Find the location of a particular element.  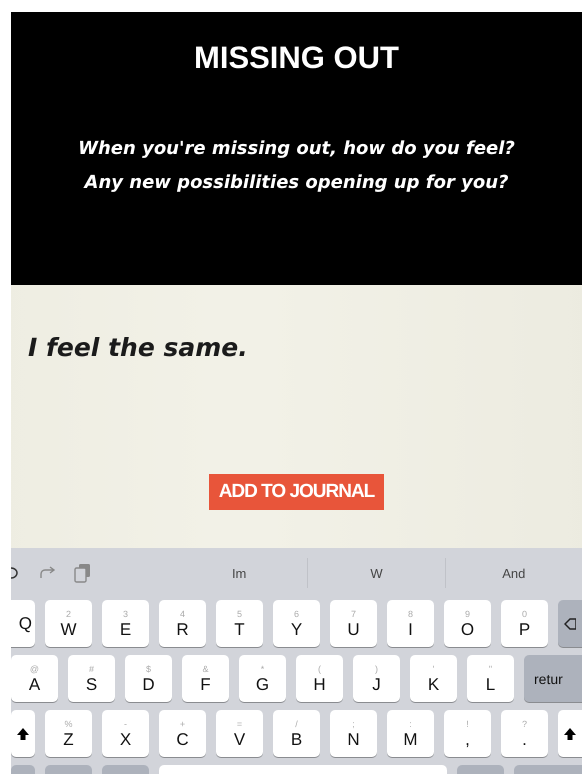

keyboard-key: 3 E is located at coordinates (125, 623).